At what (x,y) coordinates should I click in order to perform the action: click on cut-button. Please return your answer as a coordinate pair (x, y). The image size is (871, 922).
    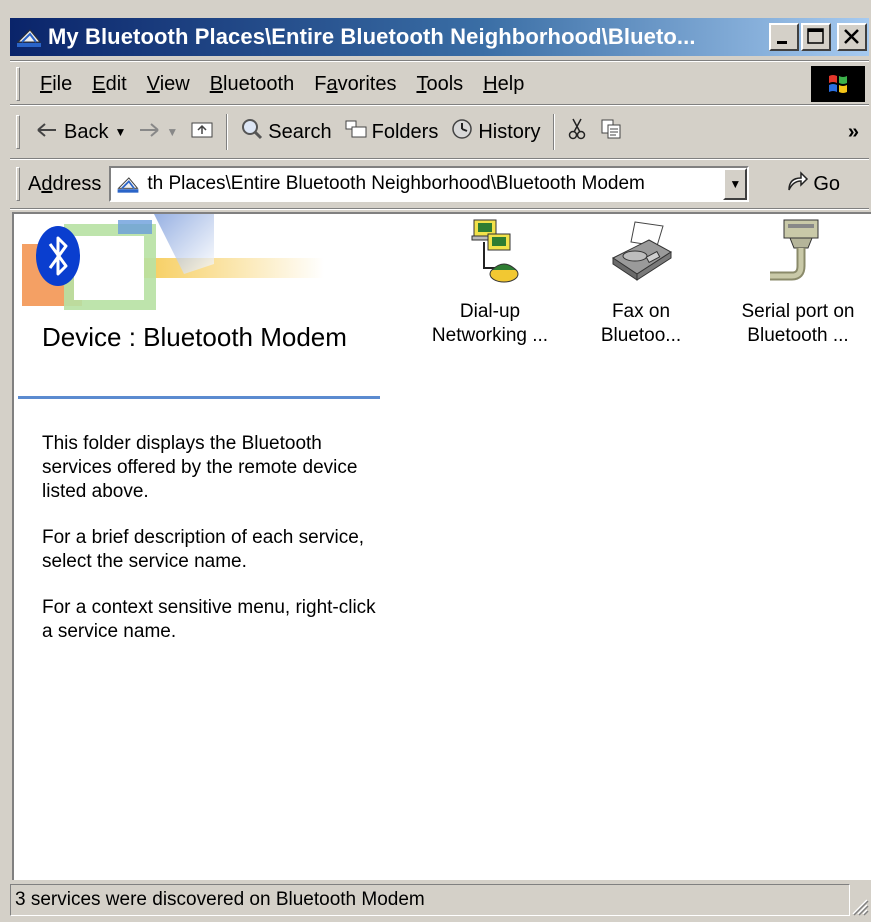
    Looking at the image, I should click on (577, 132).